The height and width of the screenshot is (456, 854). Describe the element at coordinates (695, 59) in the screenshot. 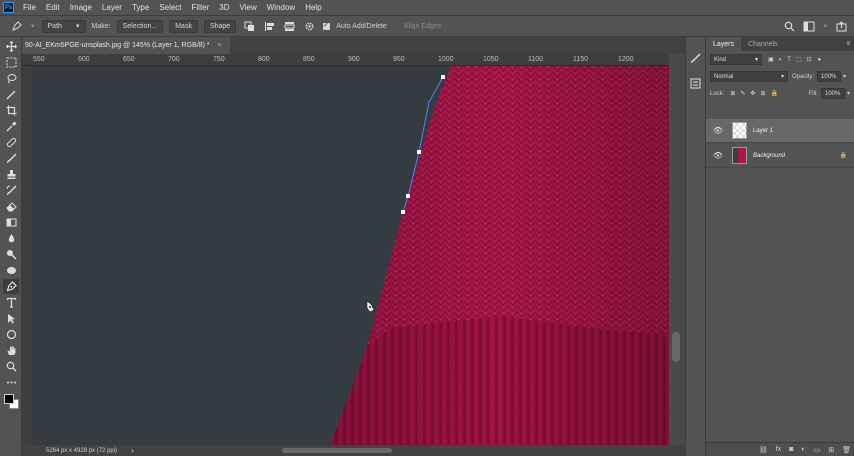

I see `brush-settings-icon` at that location.